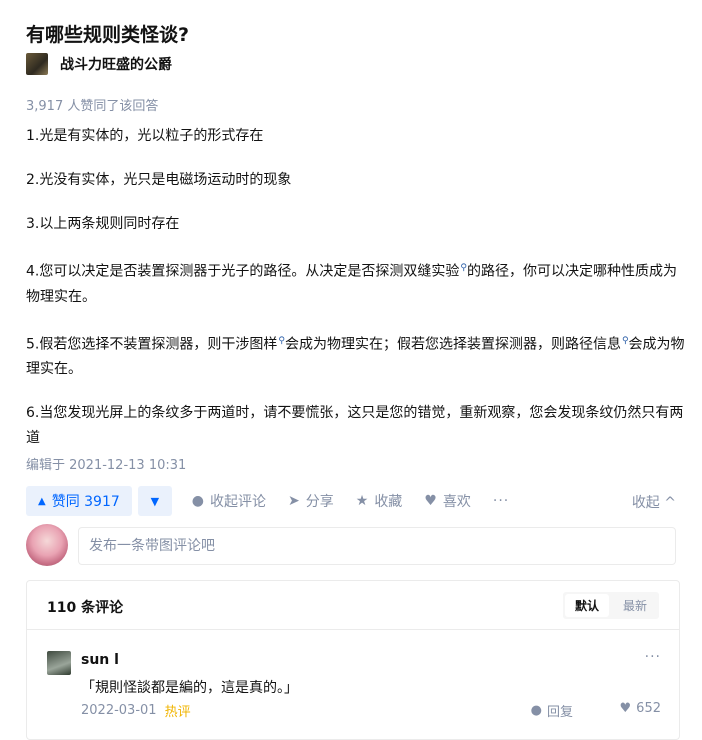 This screenshot has height=740, width=702. I want to click on star-icon: ★, so click(362, 501).